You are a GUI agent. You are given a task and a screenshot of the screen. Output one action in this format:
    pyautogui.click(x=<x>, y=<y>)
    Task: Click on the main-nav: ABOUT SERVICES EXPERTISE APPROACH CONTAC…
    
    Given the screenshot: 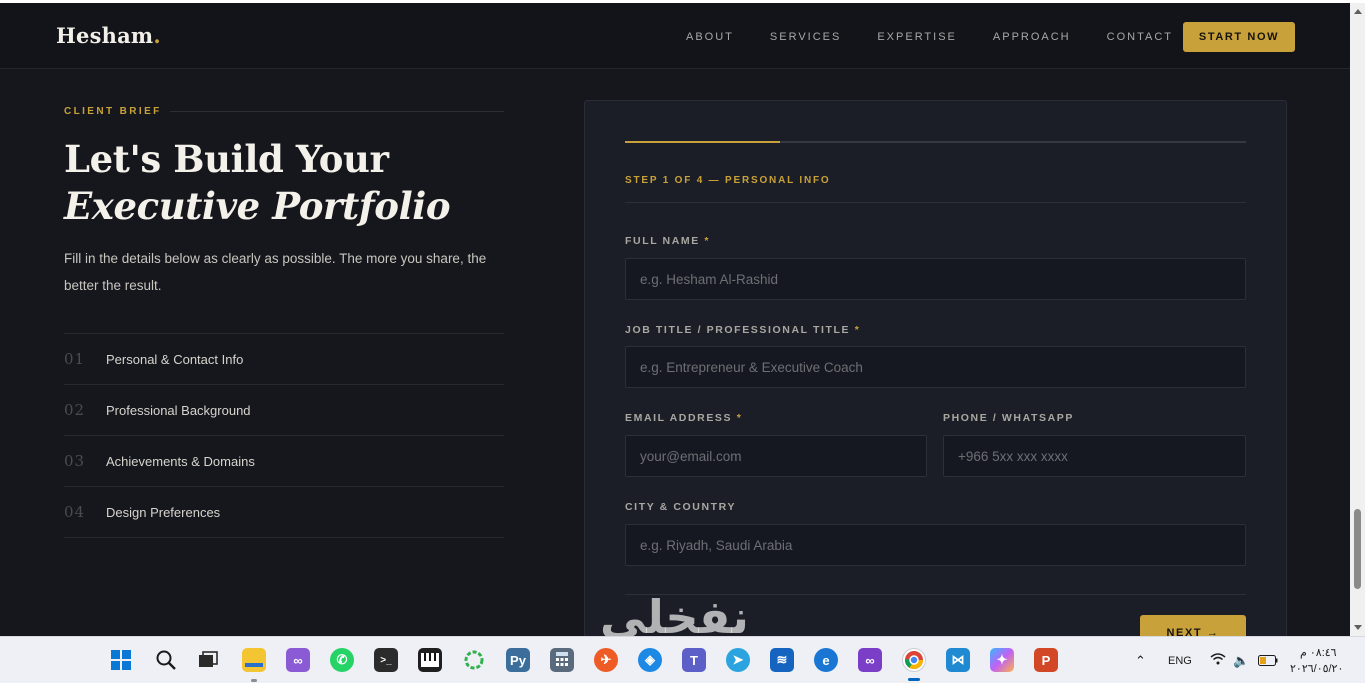 What is the action you would take?
    pyautogui.click(x=947, y=37)
    